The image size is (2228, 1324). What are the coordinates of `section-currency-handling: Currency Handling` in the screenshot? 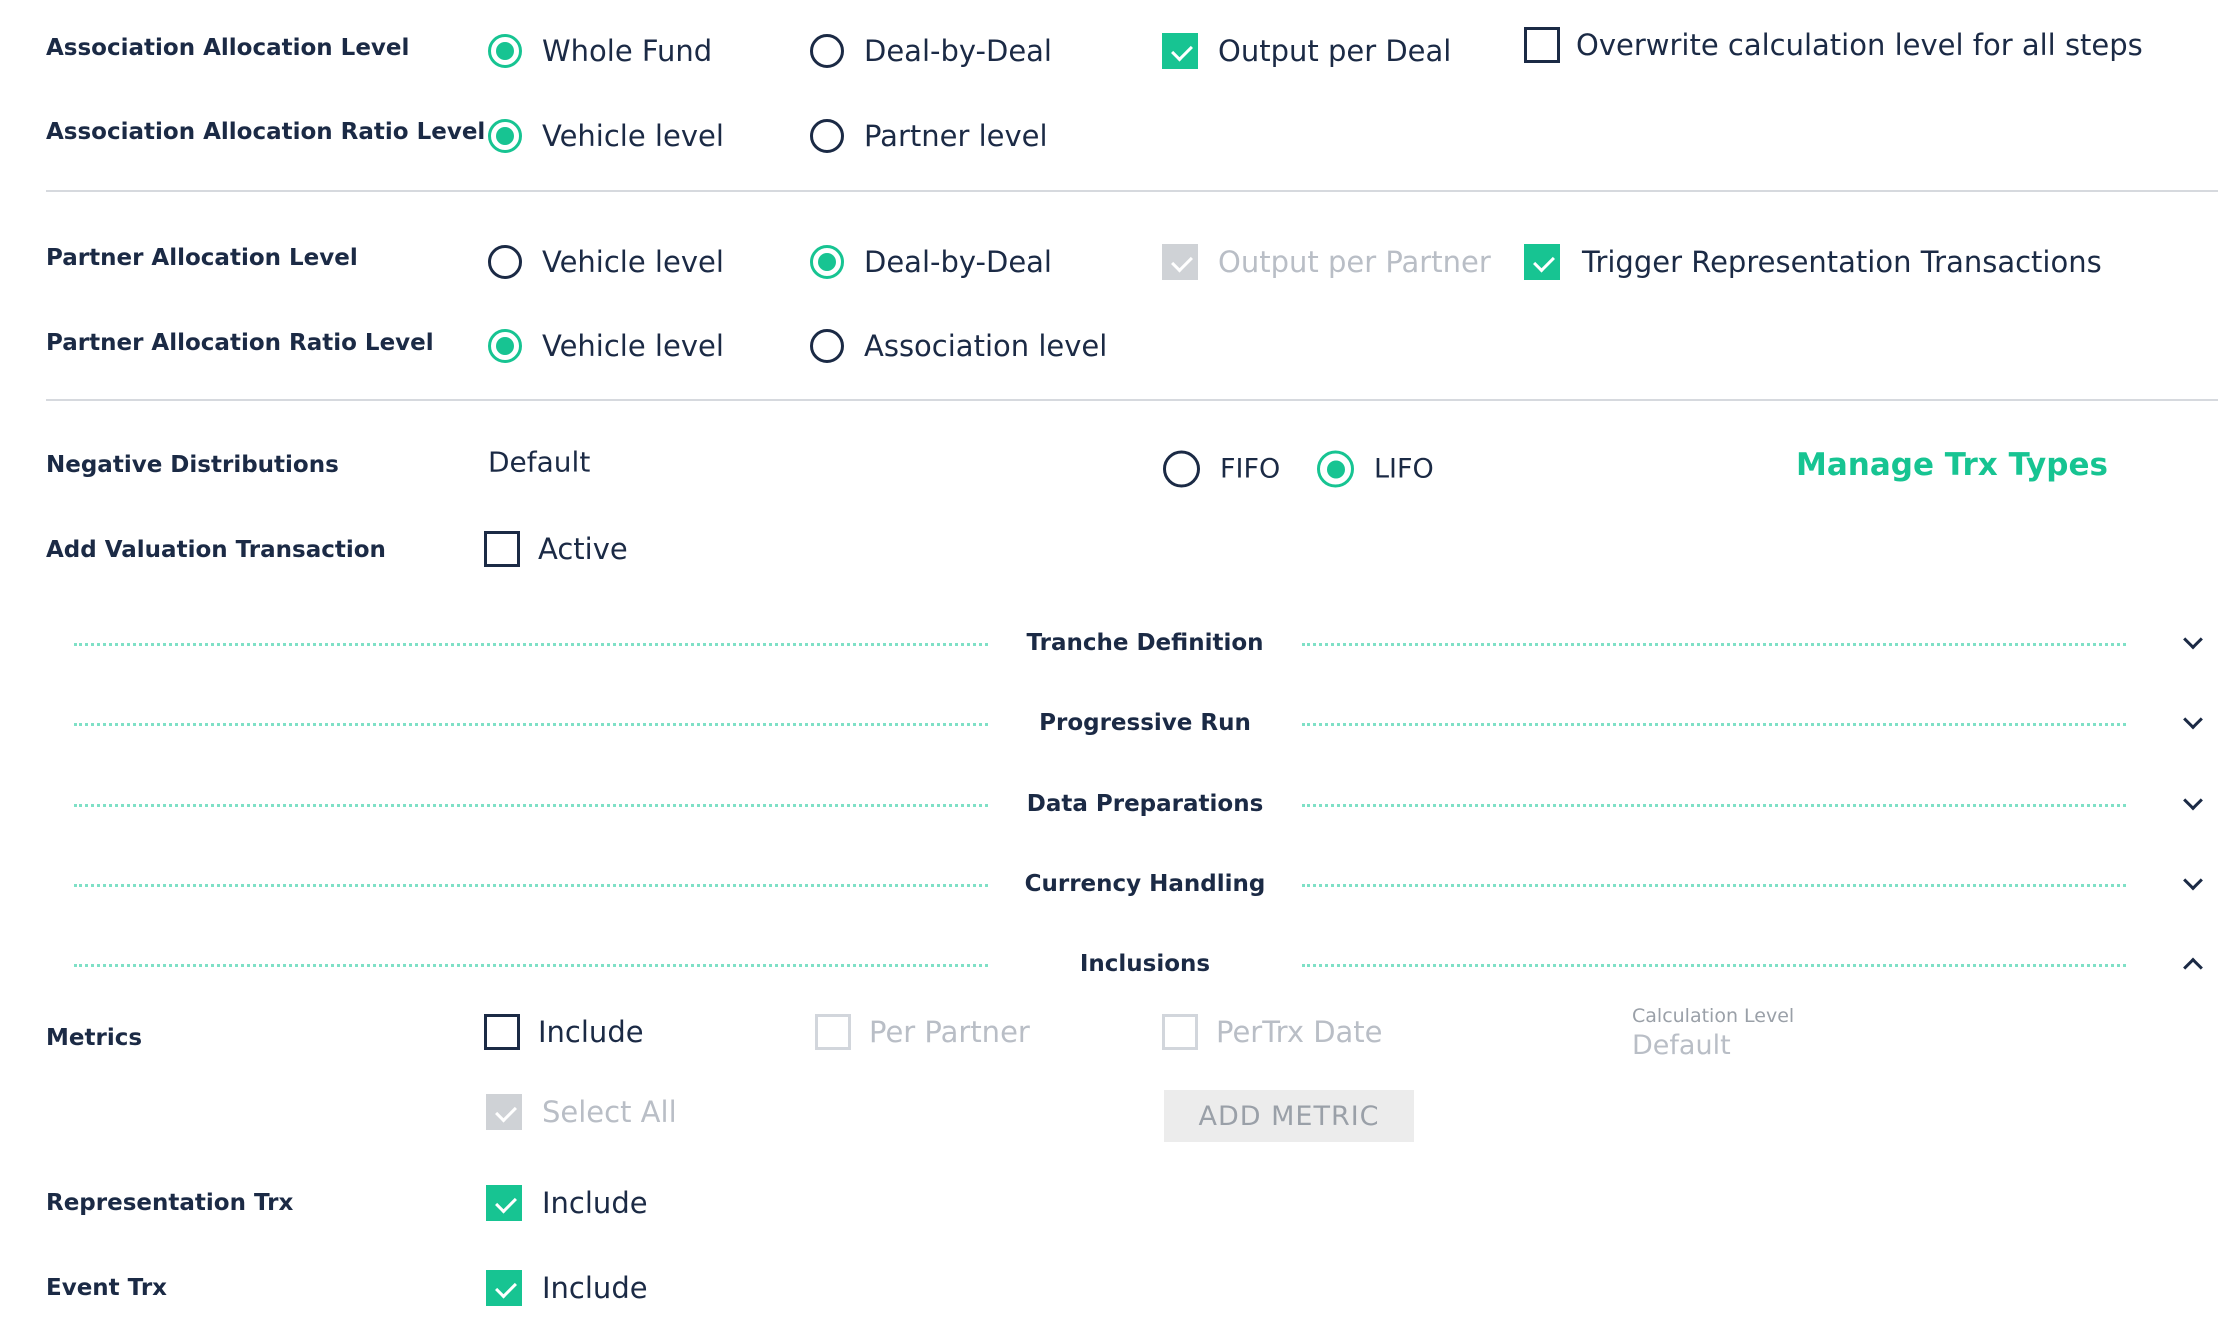 It's located at (1142, 884).